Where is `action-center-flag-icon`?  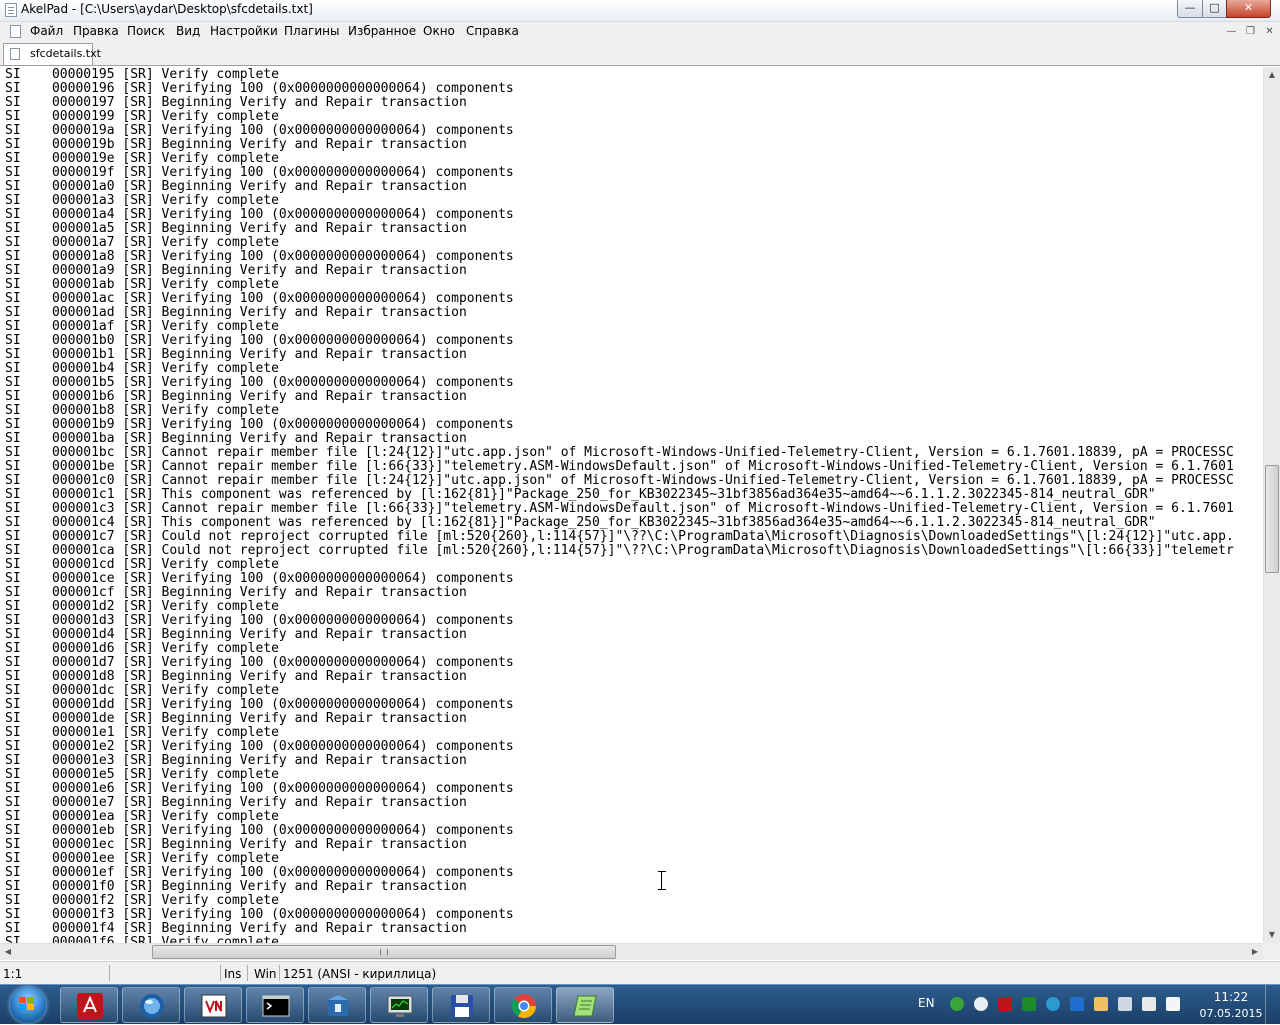
action-center-flag-icon is located at coordinates (1173, 1004).